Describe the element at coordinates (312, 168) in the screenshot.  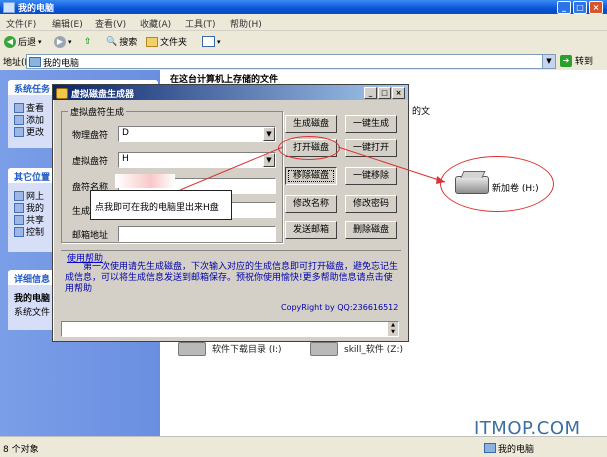
I see `annotation-arrows` at that location.